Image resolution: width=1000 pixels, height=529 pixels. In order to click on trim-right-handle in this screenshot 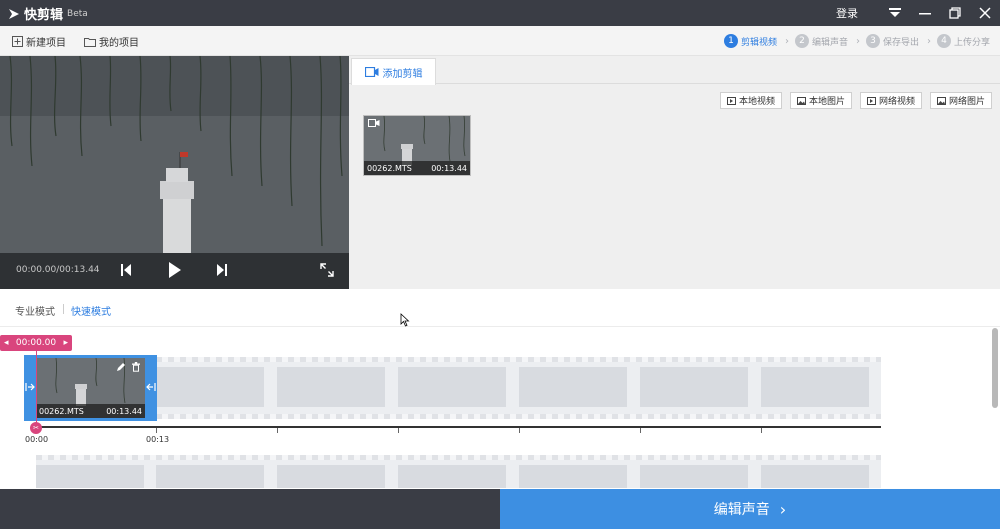, I will do `click(151, 387)`.